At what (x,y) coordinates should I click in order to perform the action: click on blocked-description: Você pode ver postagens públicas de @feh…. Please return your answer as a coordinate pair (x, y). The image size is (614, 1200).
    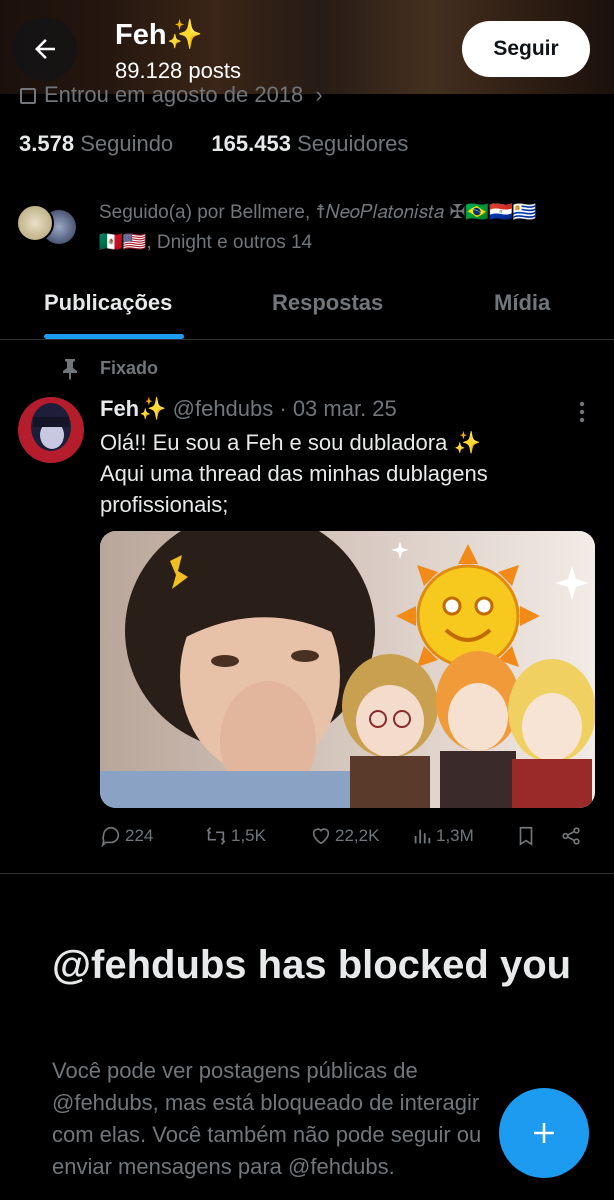
    Looking at the image, I should click on (267, 1118).